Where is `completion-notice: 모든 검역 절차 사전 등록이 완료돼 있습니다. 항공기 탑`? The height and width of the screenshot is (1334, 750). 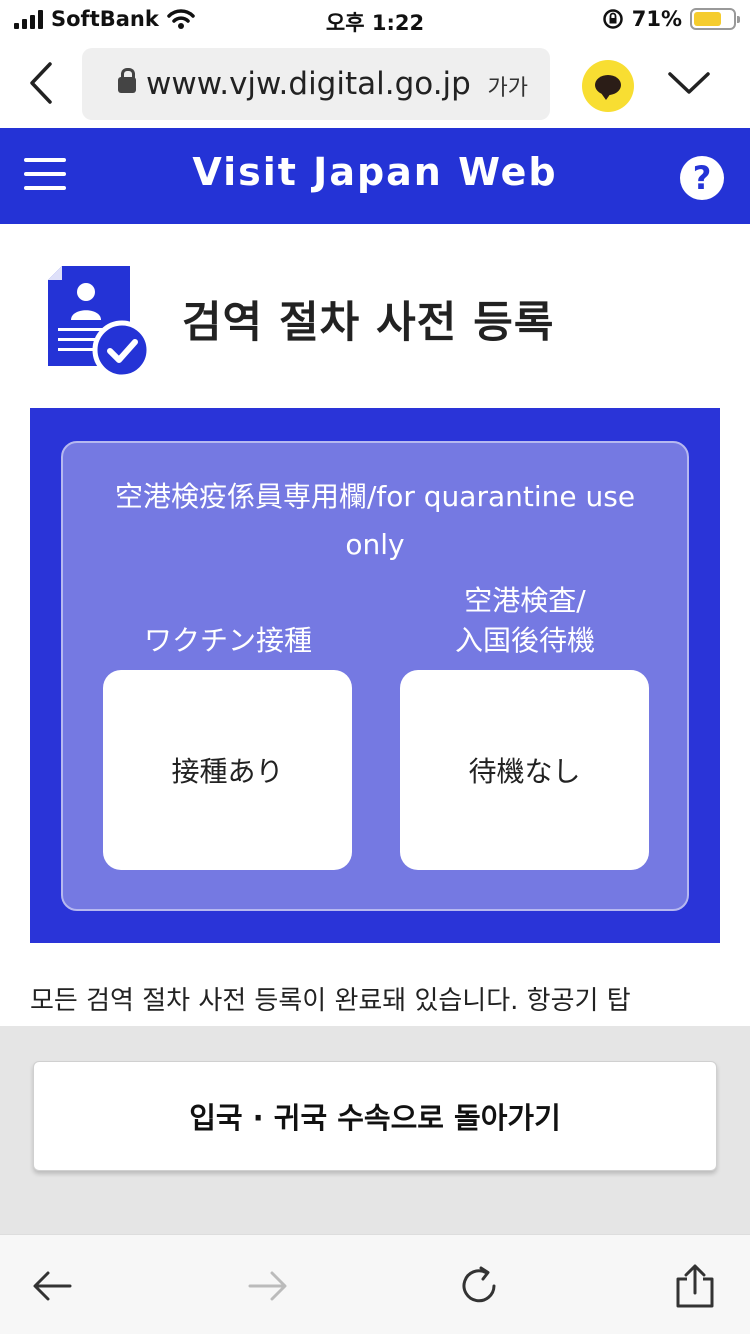 completion-notice: 모든 검역 절차 사전 등록이 완료돼 있습니다. 항공기 탑 is located at coordinates (330, 1001).